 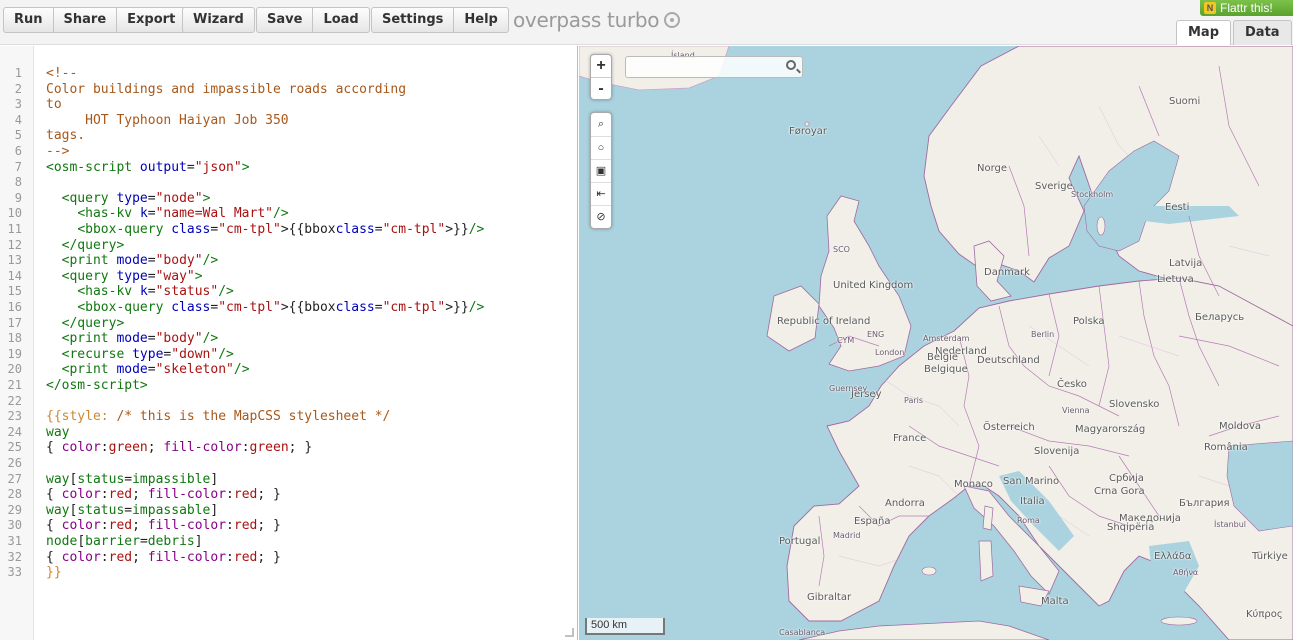 I want to click on line-number: 1, so click(x=18, y=73).